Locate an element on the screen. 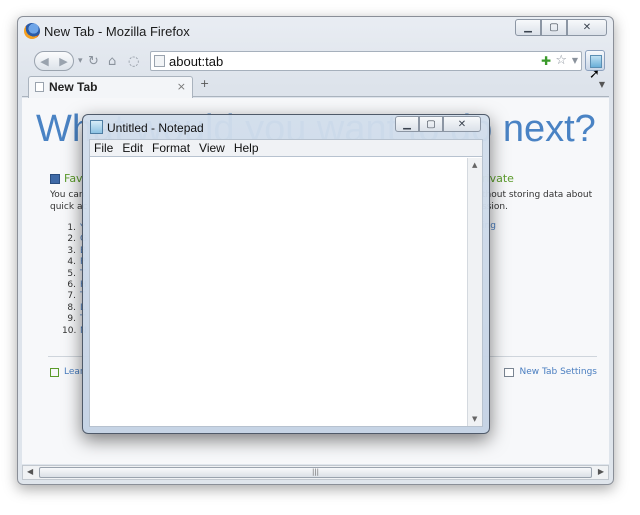  home-icon: ⌂ is located at coordinates (112, 61).